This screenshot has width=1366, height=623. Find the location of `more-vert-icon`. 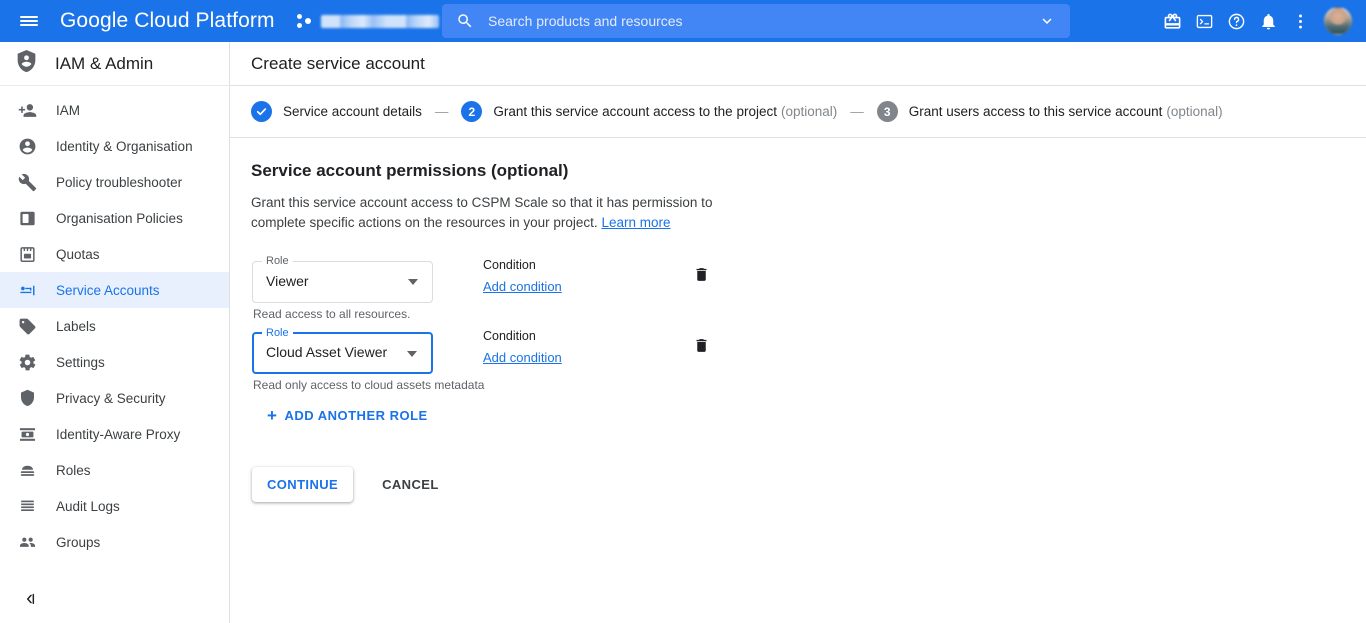

more-vert-icon is located at coordinates (1300, 21).